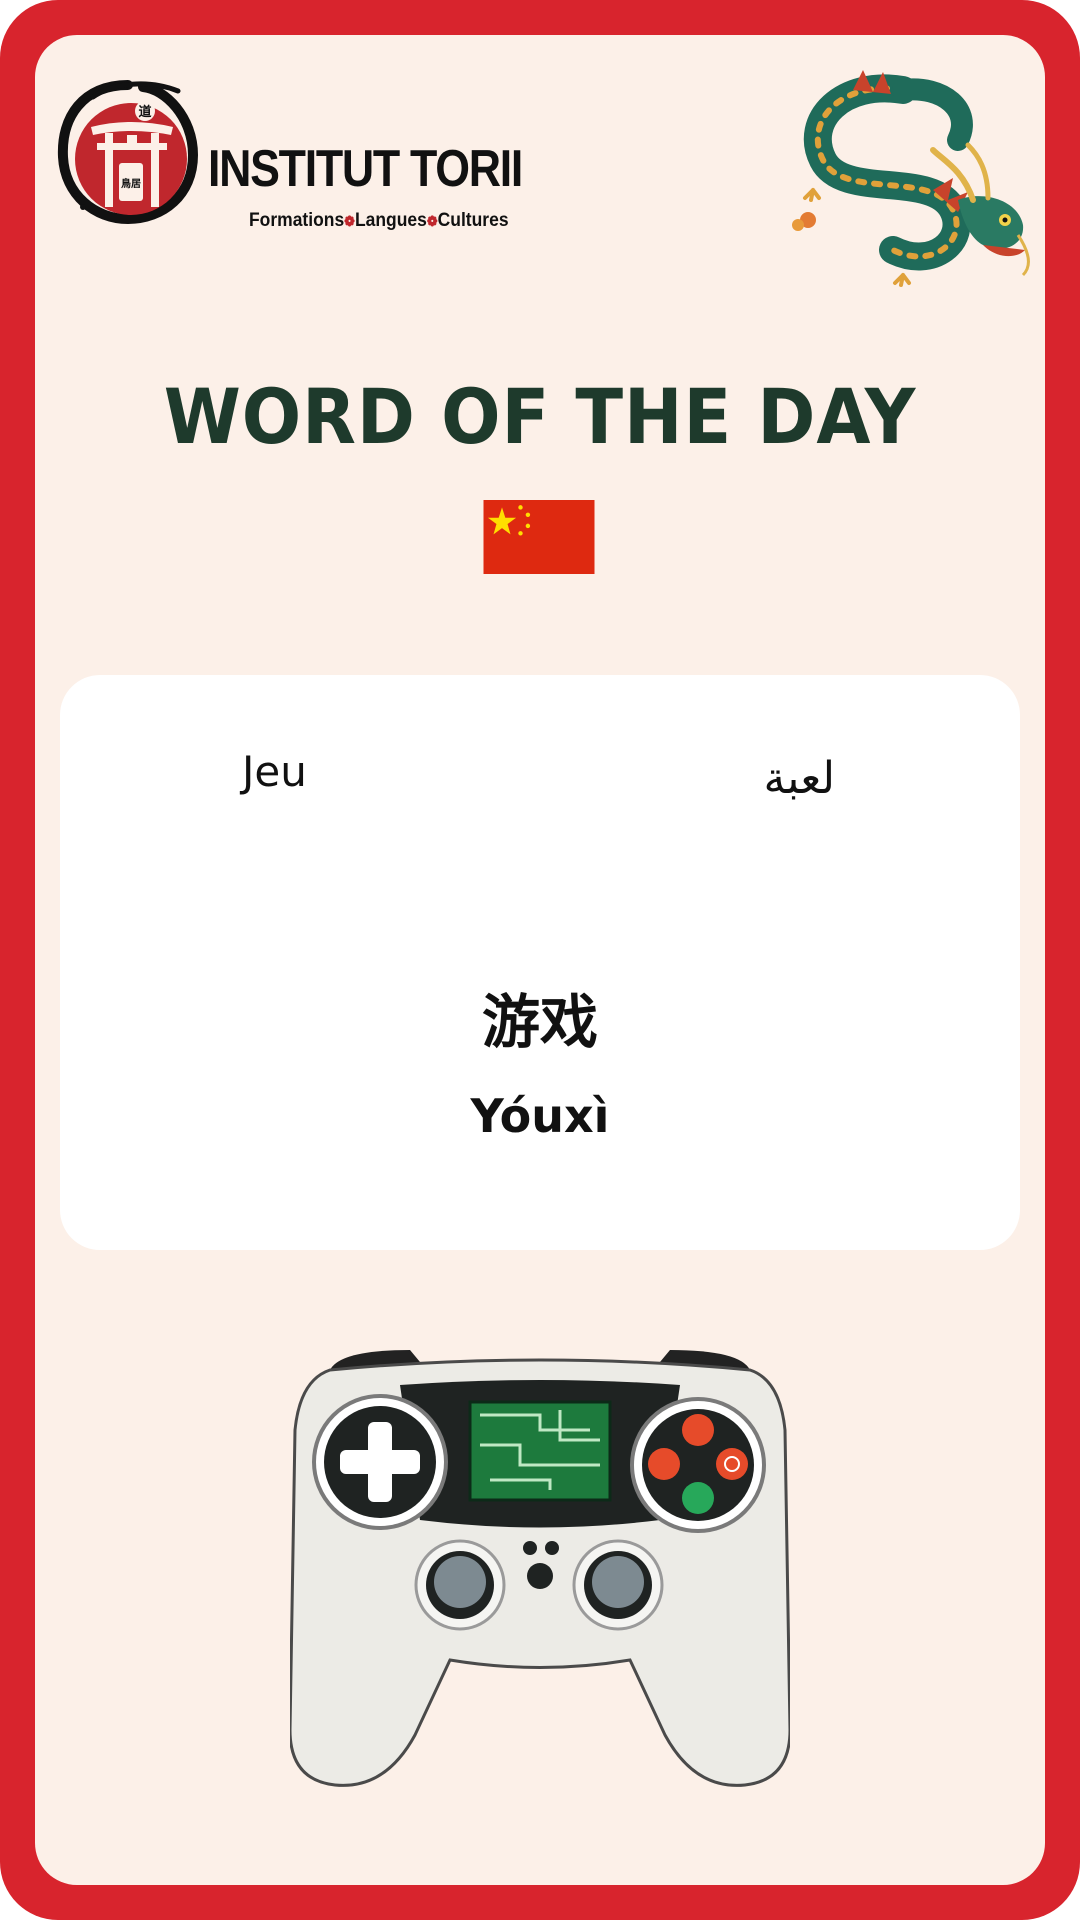  I want to click on chinese-dragon-icon, so click(911, 178).